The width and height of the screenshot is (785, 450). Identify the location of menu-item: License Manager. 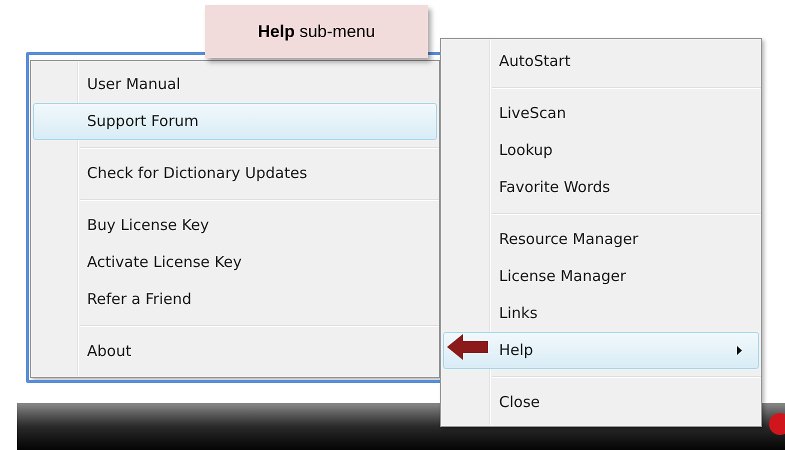
(601, 276).